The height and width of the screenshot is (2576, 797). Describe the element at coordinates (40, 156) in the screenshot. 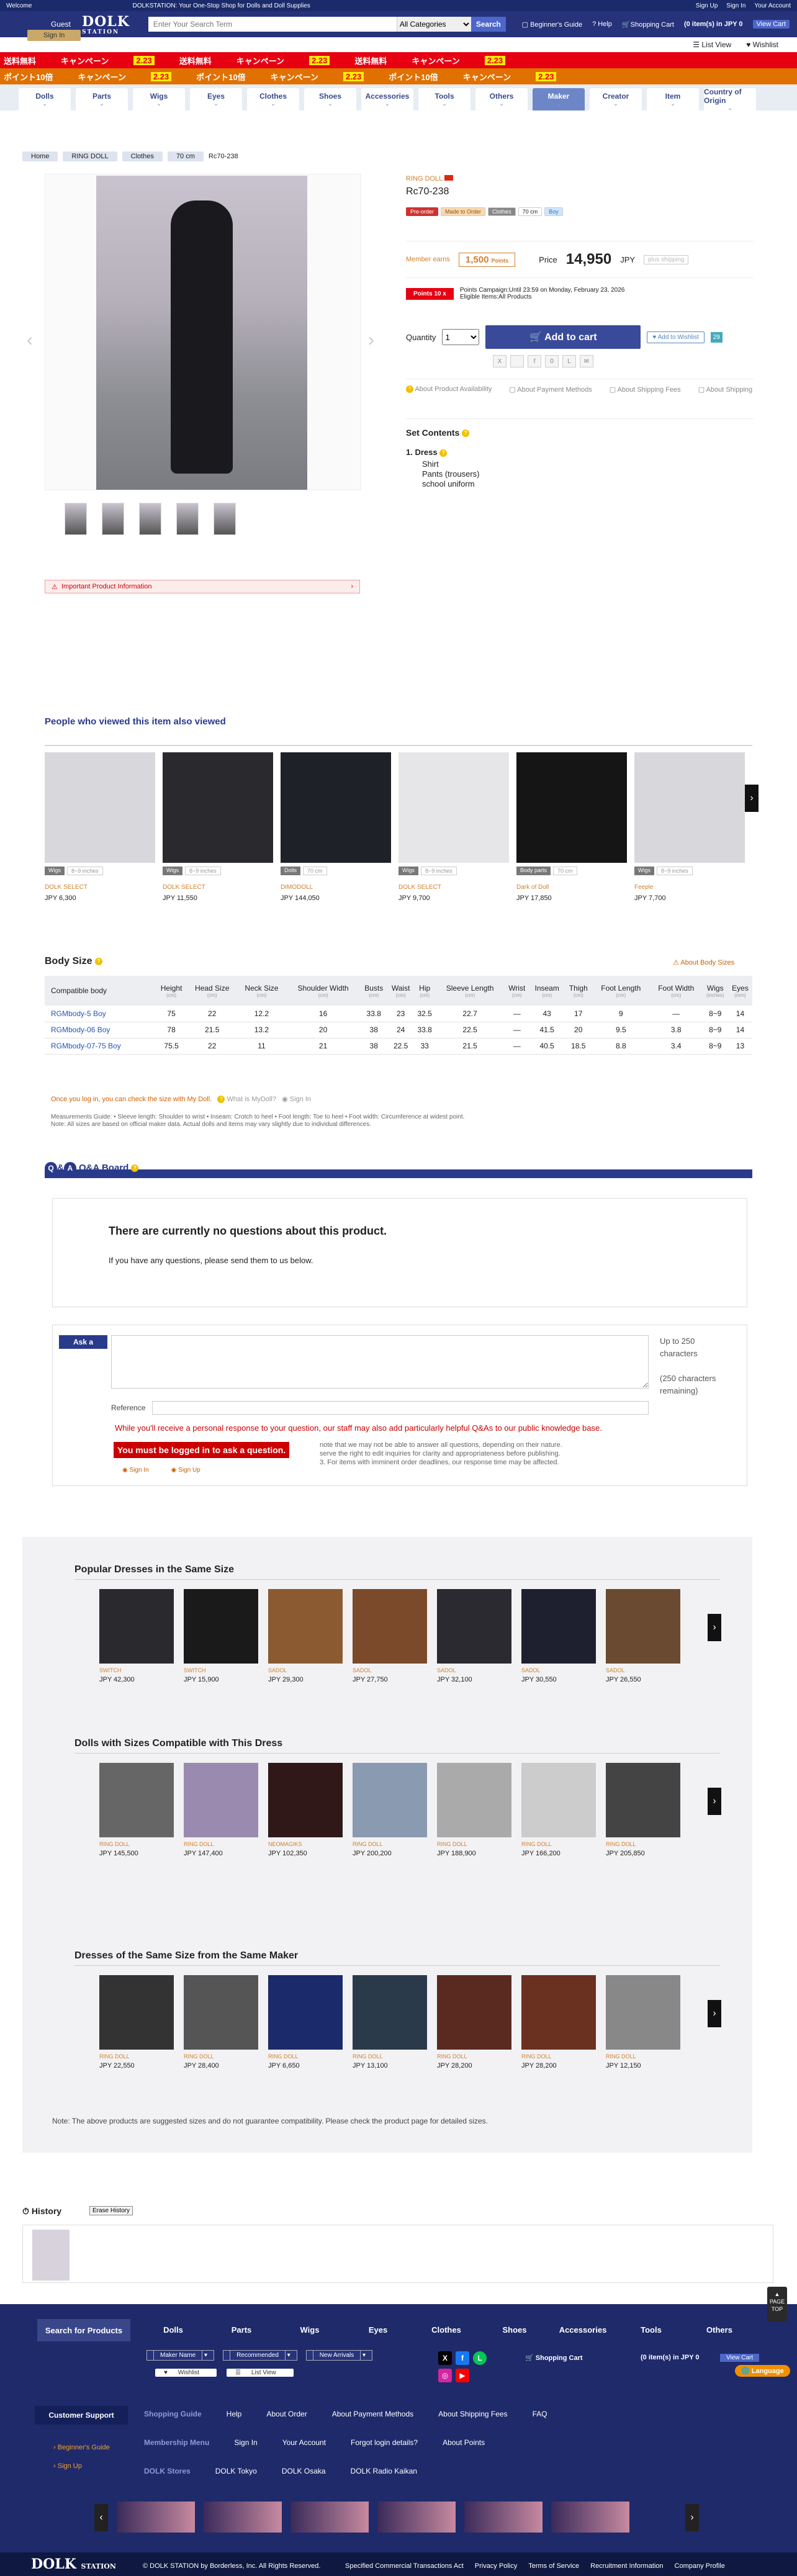

I see `breadcrumb-home: Home` at that location.